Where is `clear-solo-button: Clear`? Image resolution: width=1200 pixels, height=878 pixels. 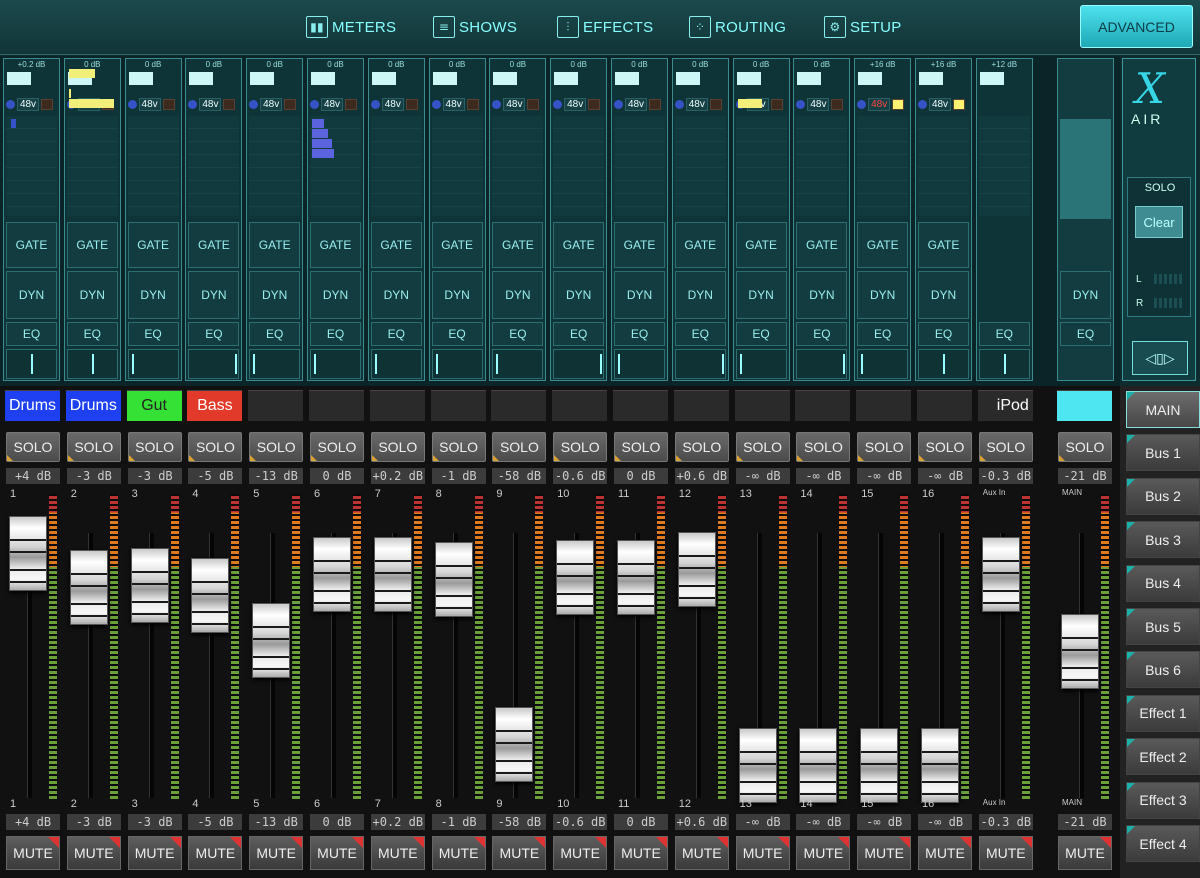
clear-solo-button: Clear is located at coordinates (1159, 222).